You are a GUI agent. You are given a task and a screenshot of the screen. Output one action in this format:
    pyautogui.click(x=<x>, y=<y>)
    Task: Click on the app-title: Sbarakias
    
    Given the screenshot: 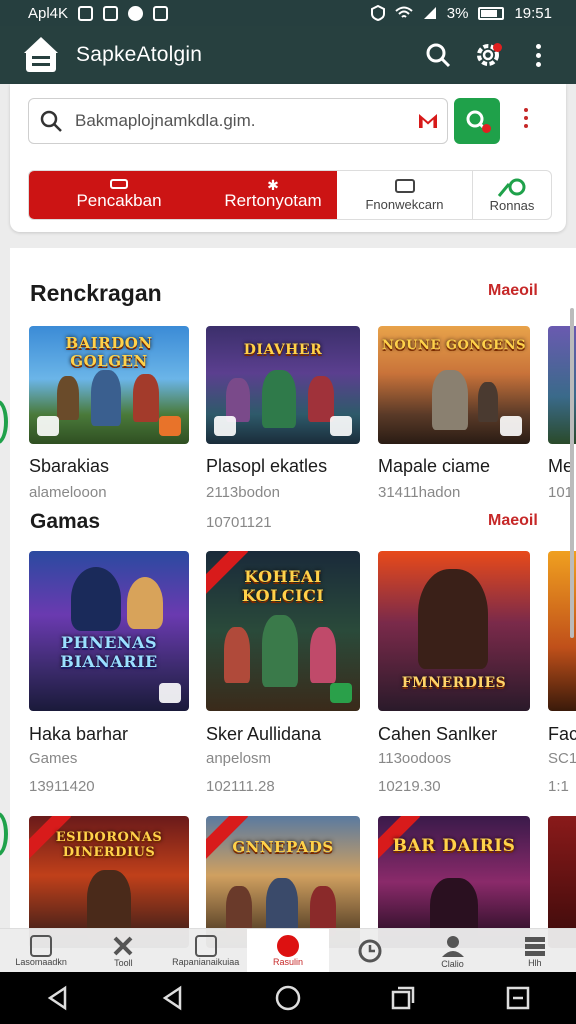 What is the action you would take?
    pyautogui.click(x=69, y=466)
    